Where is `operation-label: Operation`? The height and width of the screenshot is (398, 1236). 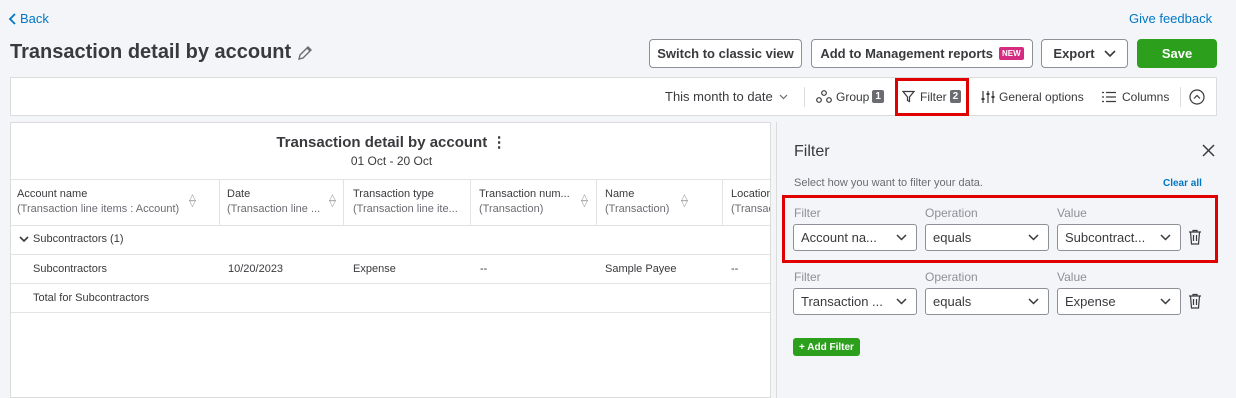
operation-label: Operation is located at coordinates (951, 277).